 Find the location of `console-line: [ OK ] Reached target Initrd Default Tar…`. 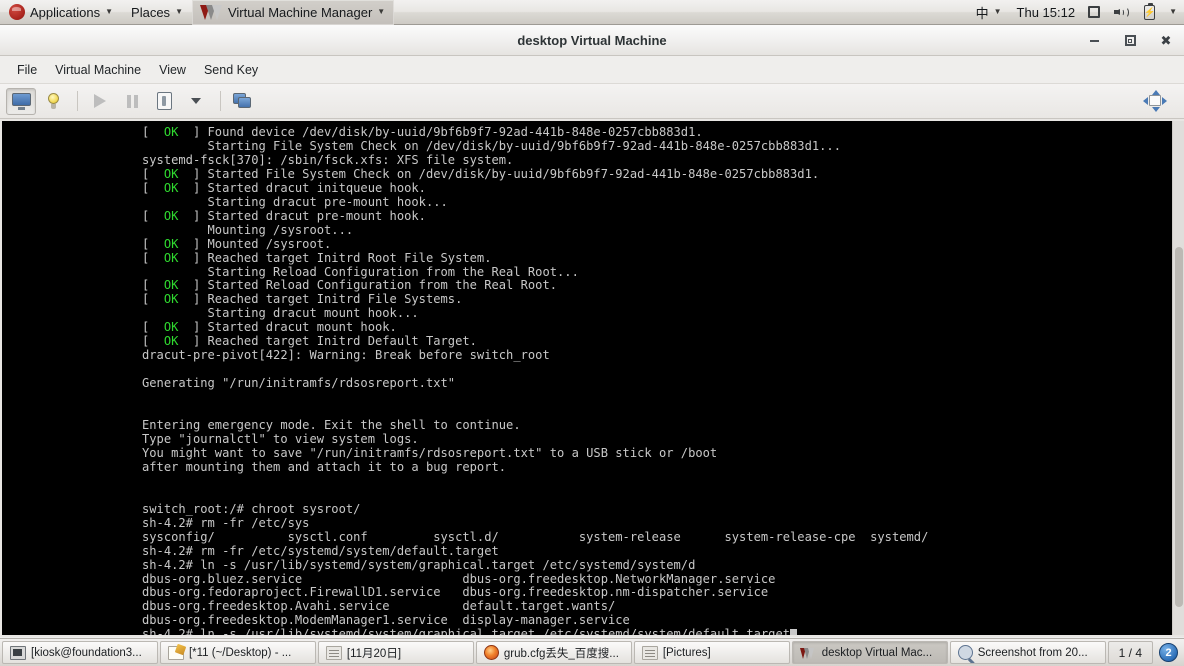

console-line: [ OK ] Reached target Initrd Default Tar… is located at coordinates (309, 341).